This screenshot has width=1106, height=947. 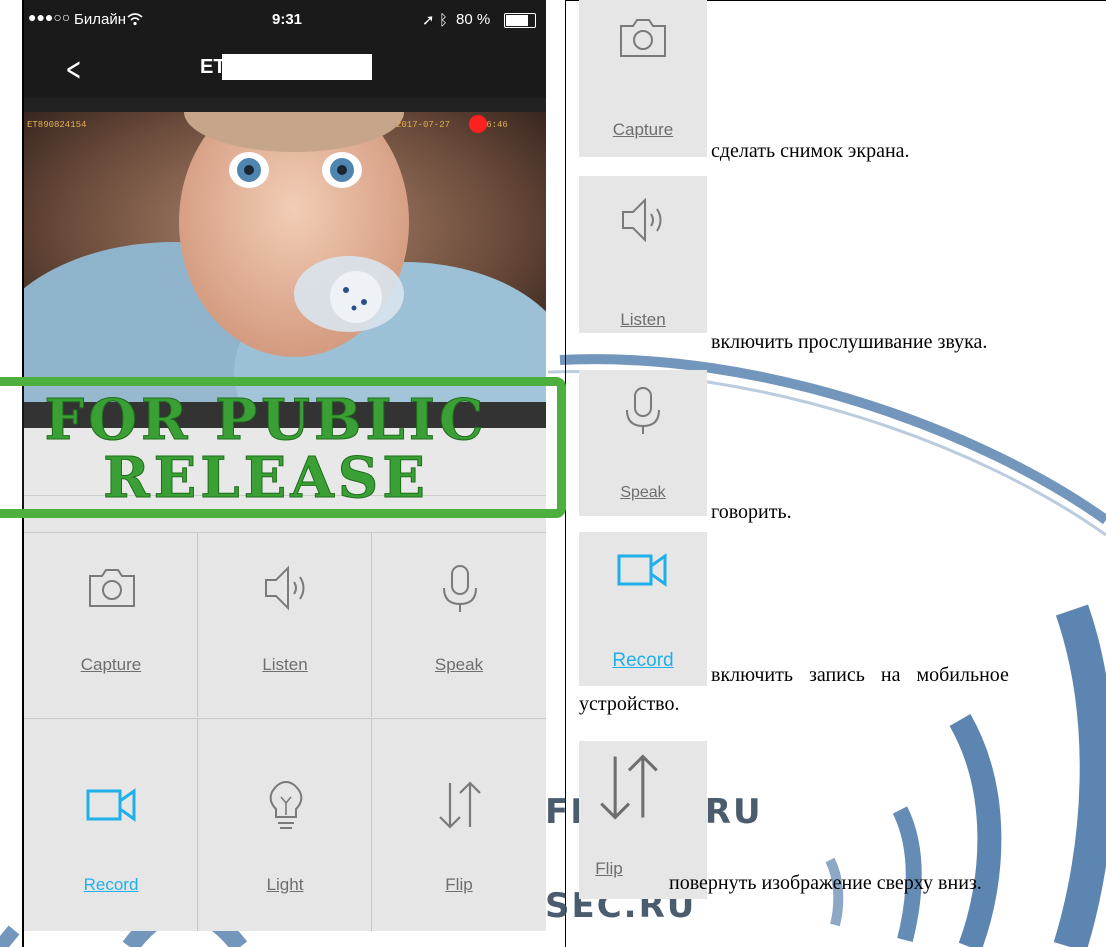 I want to click on nav-bar: < ET, so click(x=285, y=69).